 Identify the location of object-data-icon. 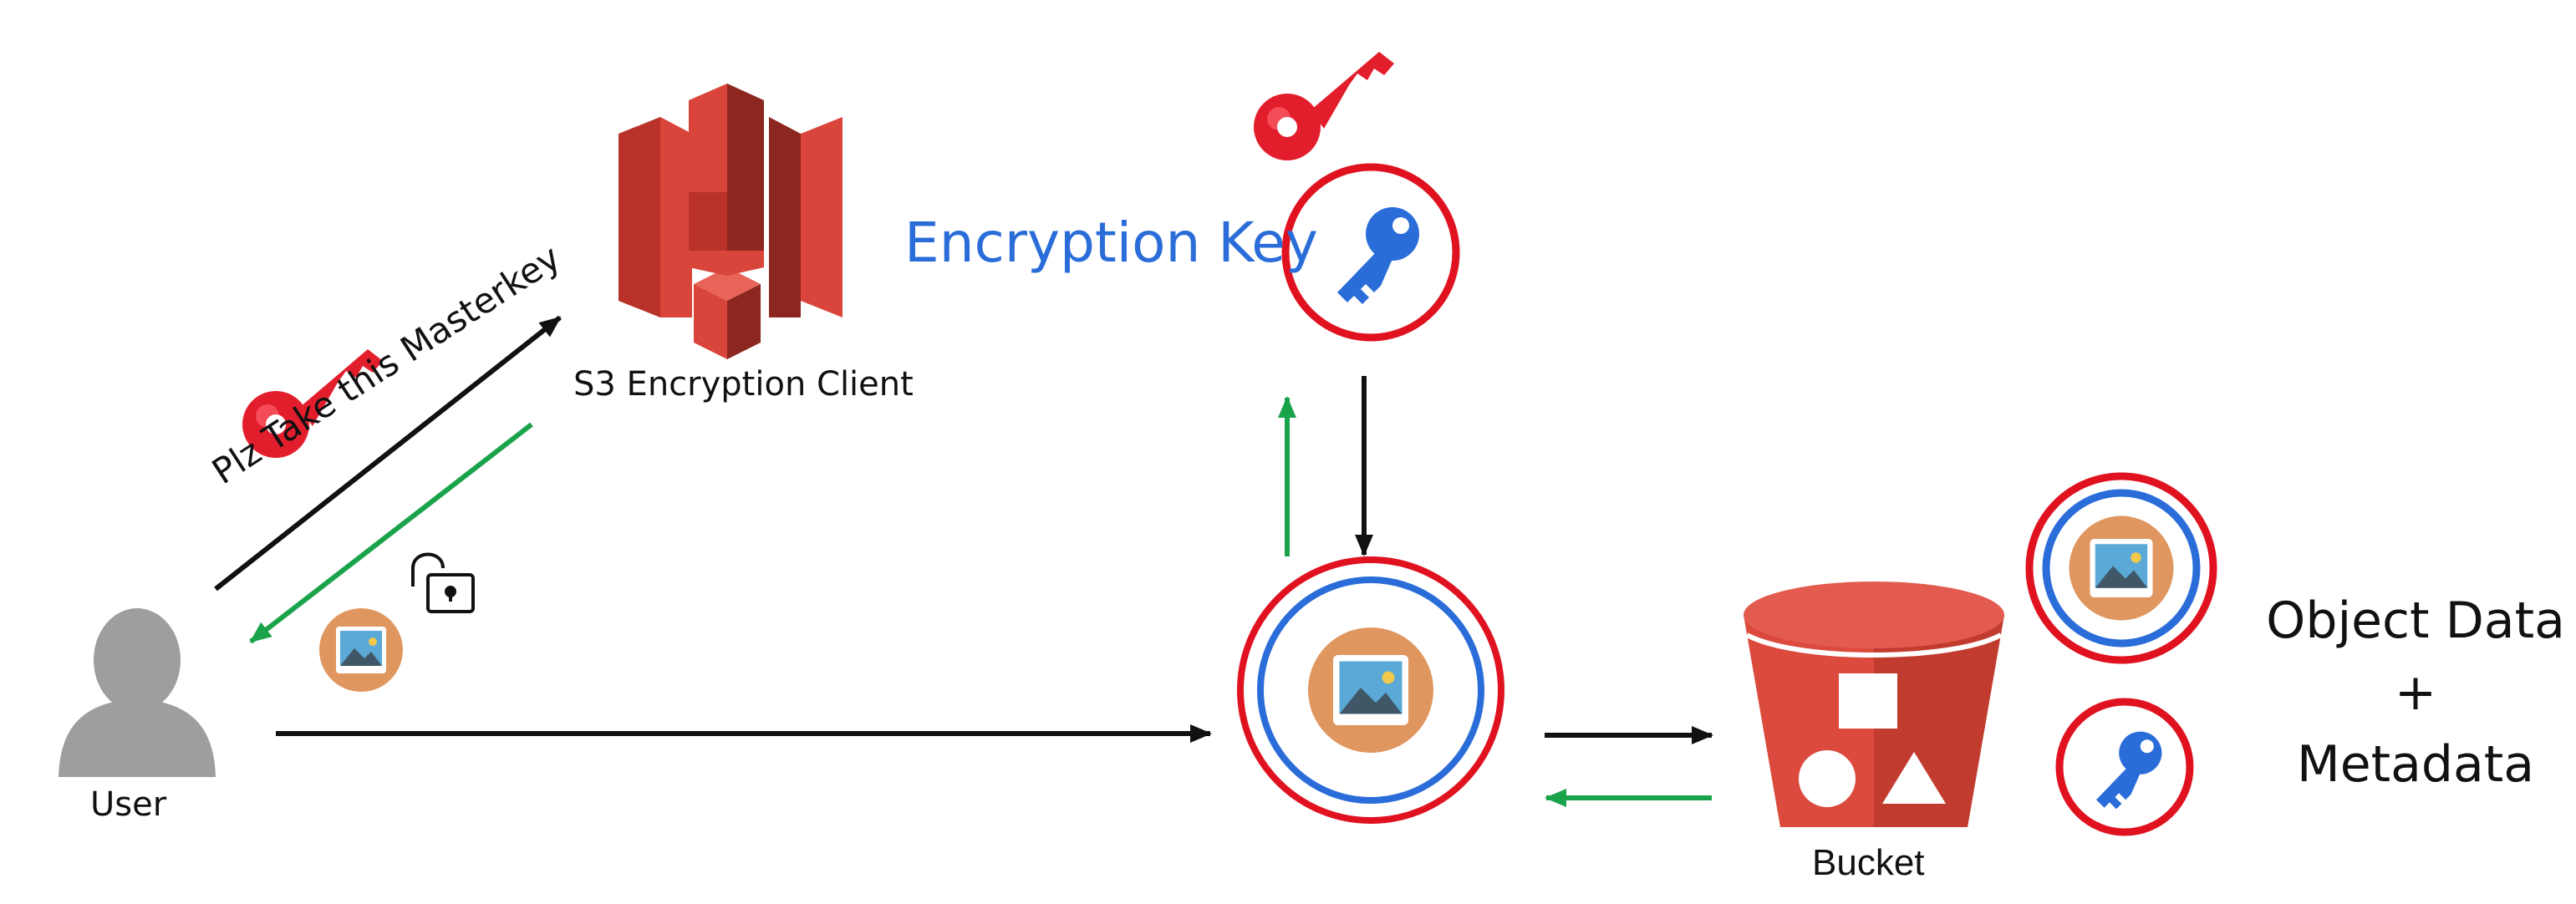
(2121, 568).